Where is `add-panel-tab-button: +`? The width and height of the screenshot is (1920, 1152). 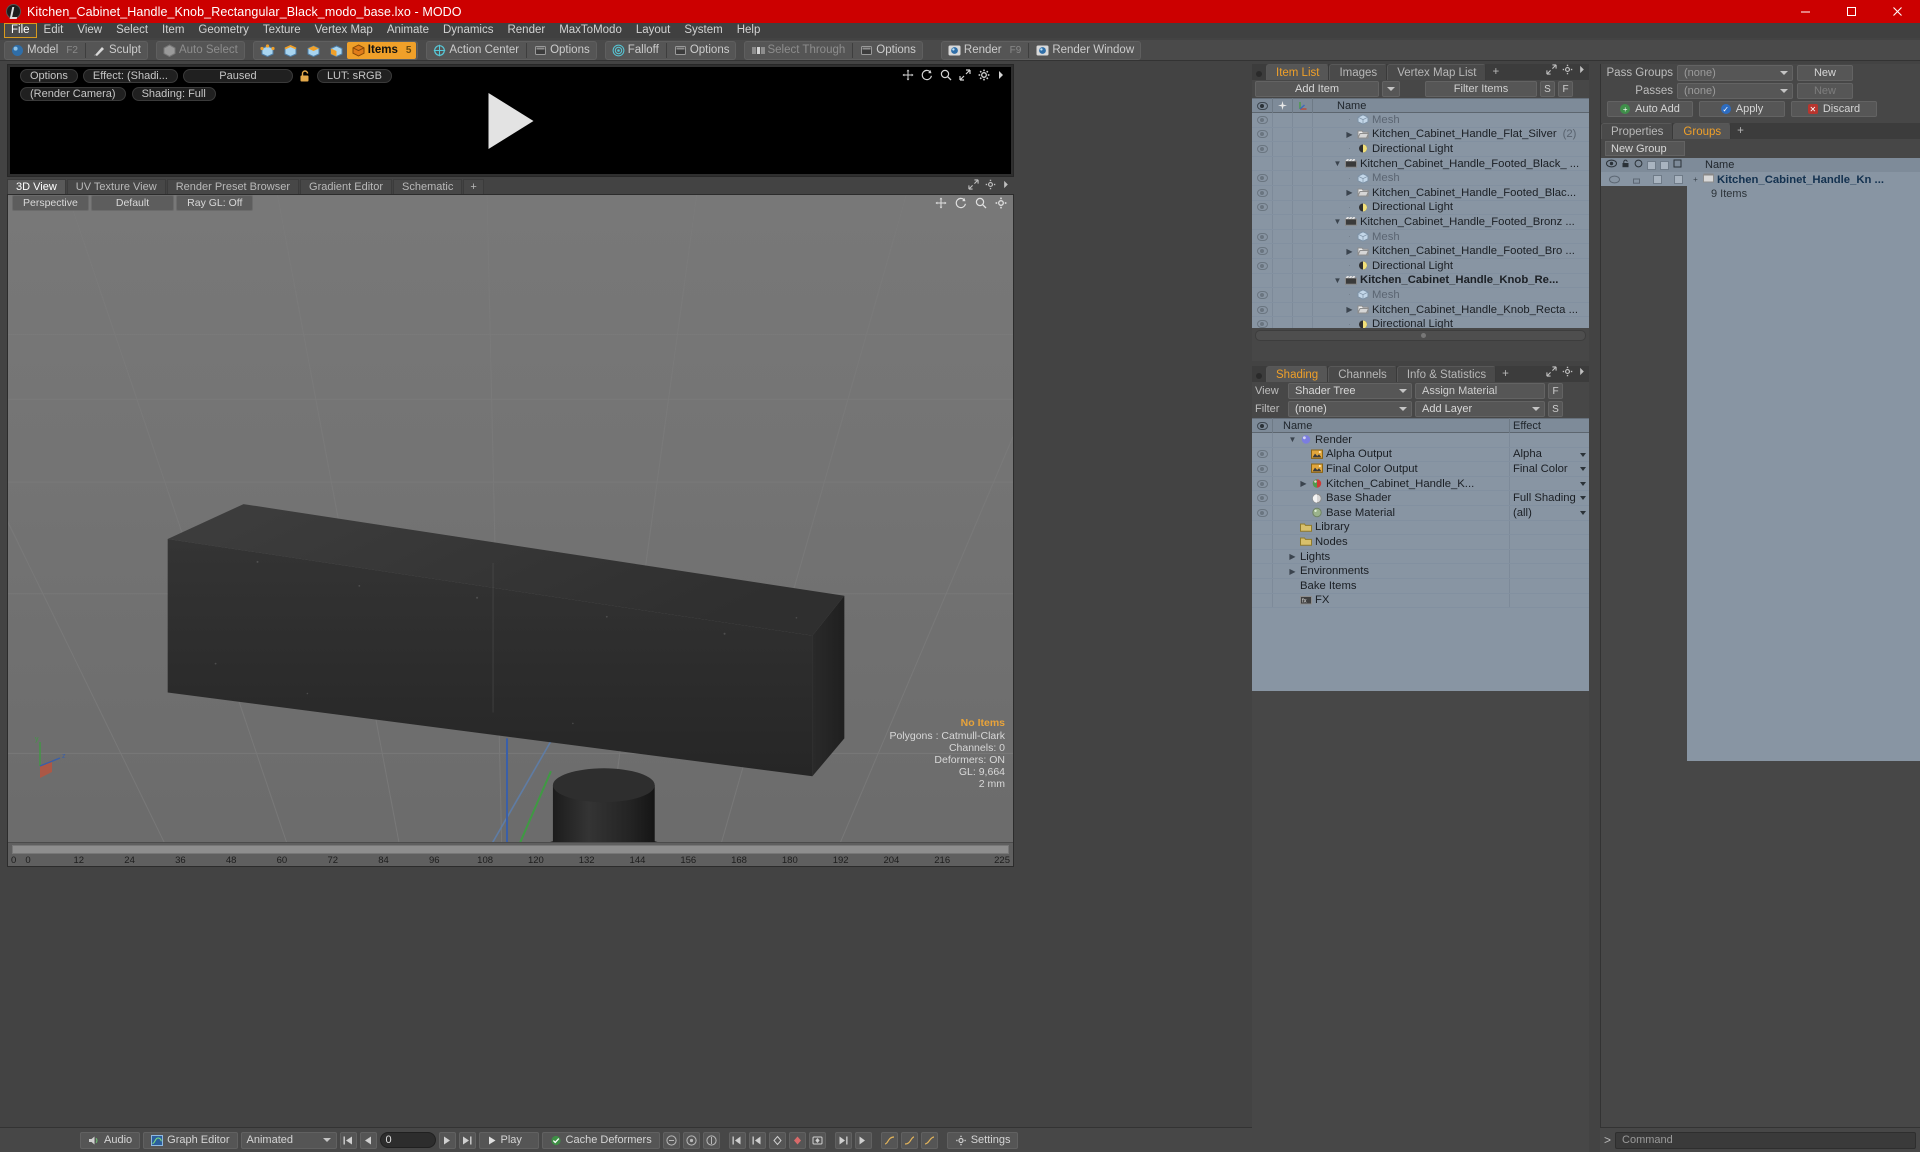 add-panel-tab-button: + is located at coordinates (1495, 72).